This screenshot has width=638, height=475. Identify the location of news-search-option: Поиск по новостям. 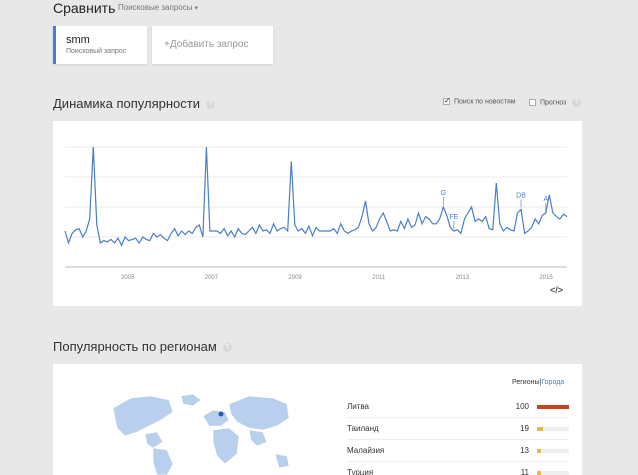
(479, 101).